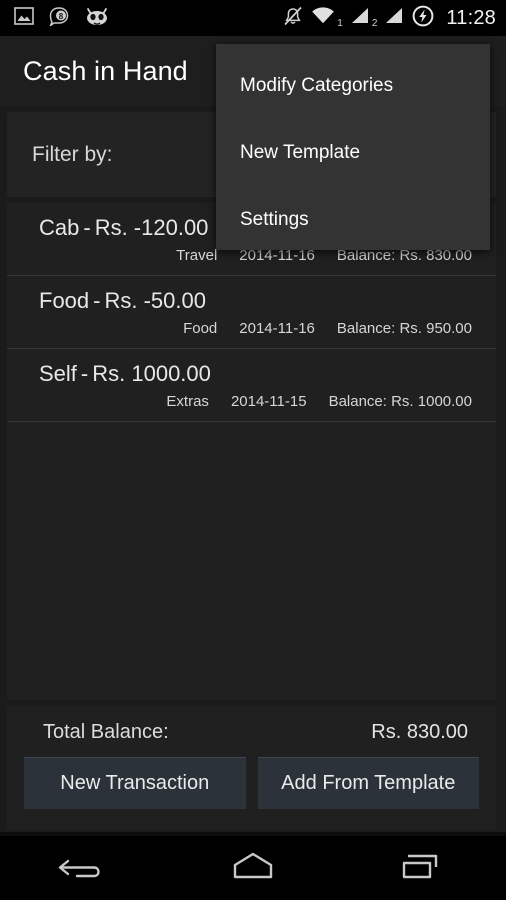 This screenshot has width=506, height=900. Describe the element at coordinates (251, 783) in the screenshot. I see `footer-button-row: New Transaction Add From Template` at that location.